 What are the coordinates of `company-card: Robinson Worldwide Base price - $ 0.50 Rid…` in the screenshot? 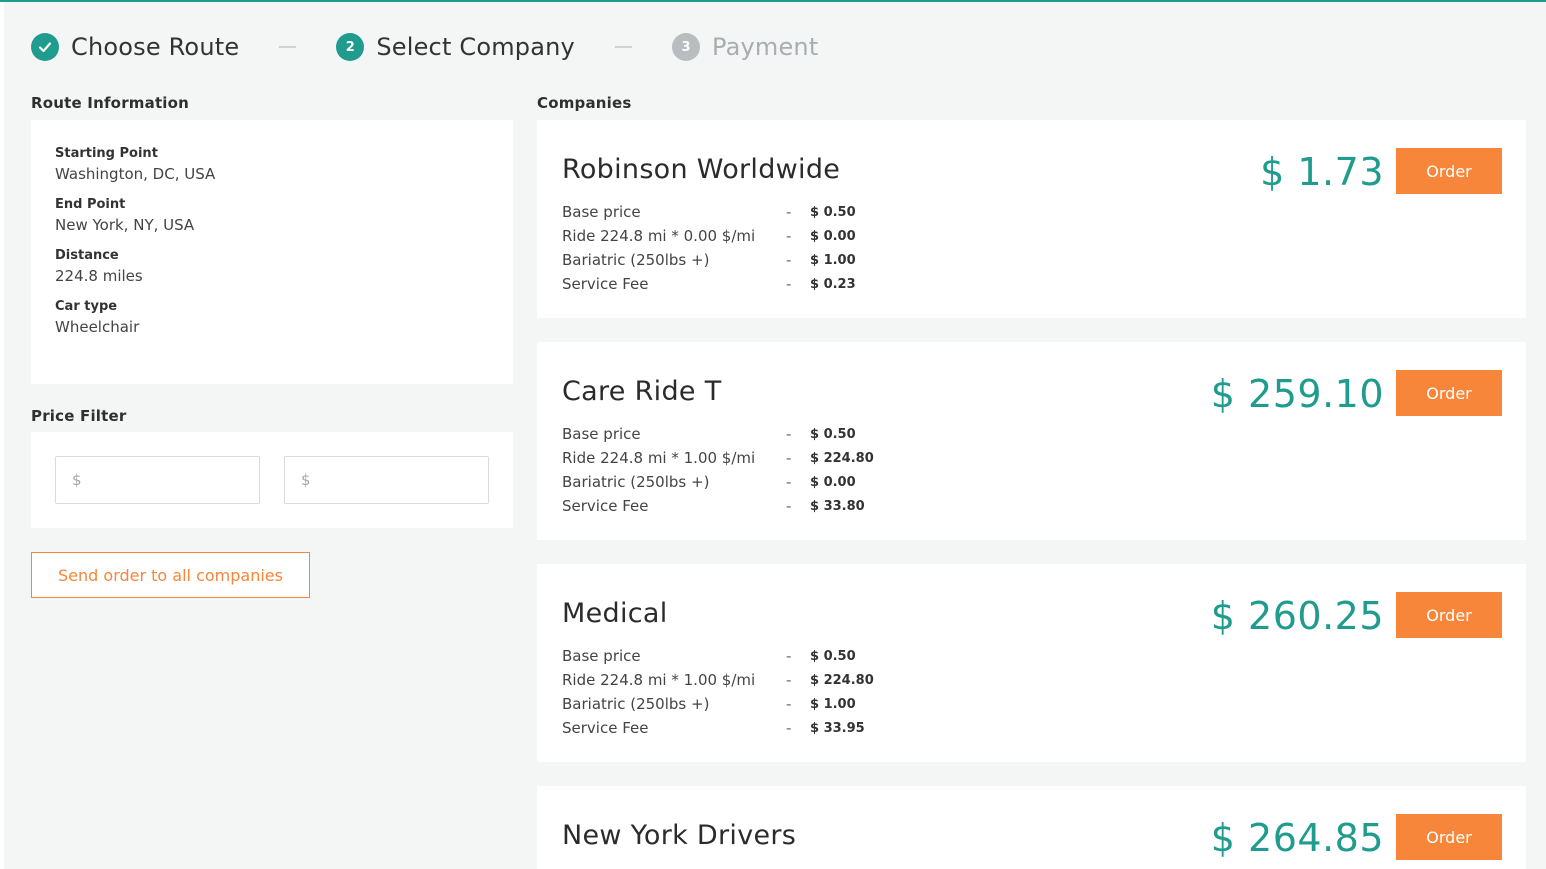 It's located at (1031, 219).